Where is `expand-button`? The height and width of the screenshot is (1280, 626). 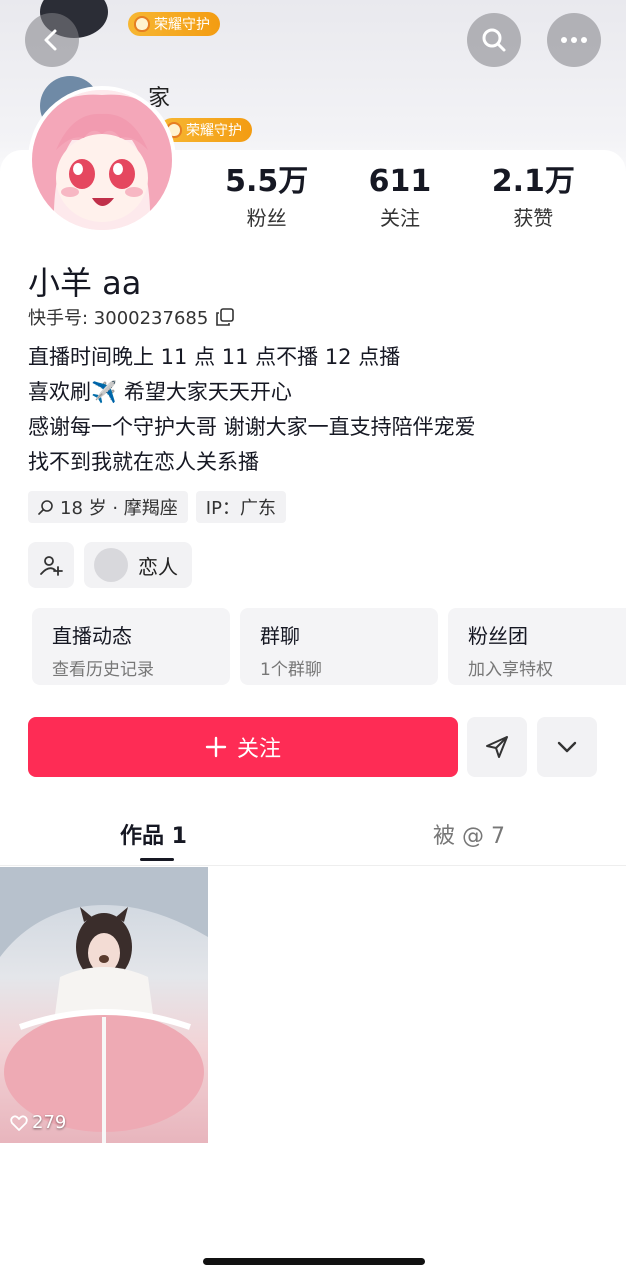
expand-button is located at coordinates (567, 747).